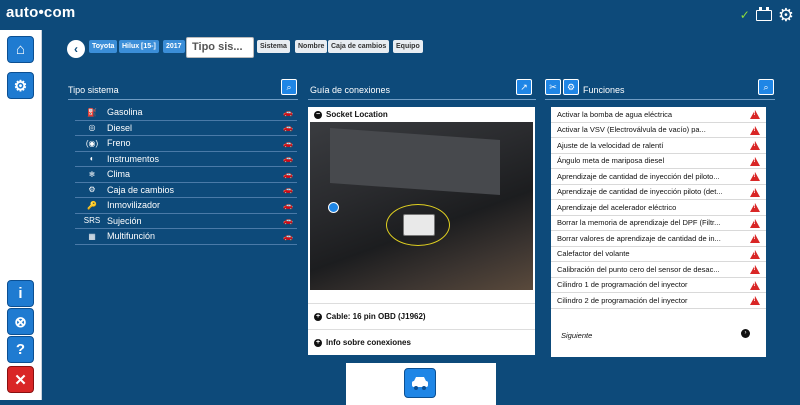 The image size is (800, 405). Describe the element at coordinates (658, 301) in the screenshot. I see `function-item: Cilindro 2 de programación del inyector` at that location.